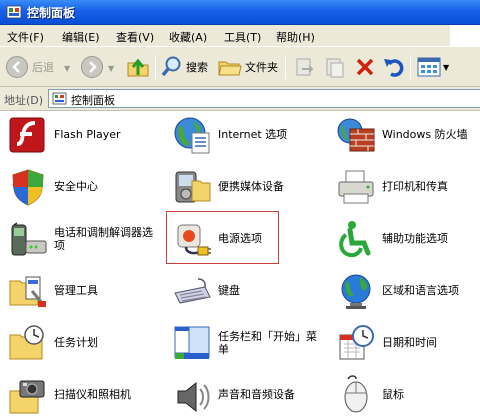 This screenshot has height=419, width=480. Describe the element at coordinates (415, 186) in the screenshot. I see `item-label: 打印机和传真` at that location.